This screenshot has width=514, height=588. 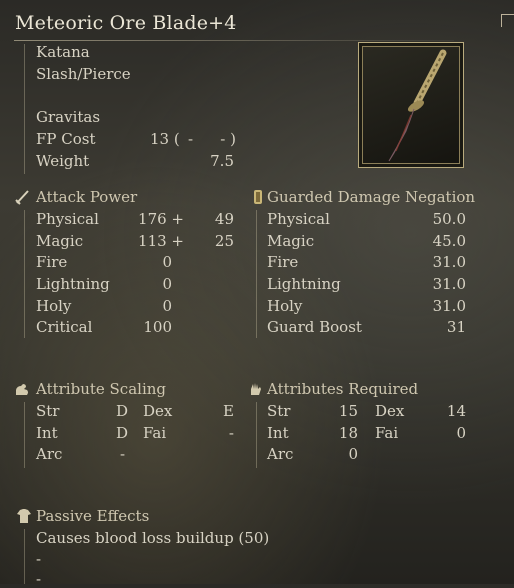 What do you see at coordinates (67, 219) in the screenshot?
I see `attack-row-label: Physical` at bounding box center [67, 219].